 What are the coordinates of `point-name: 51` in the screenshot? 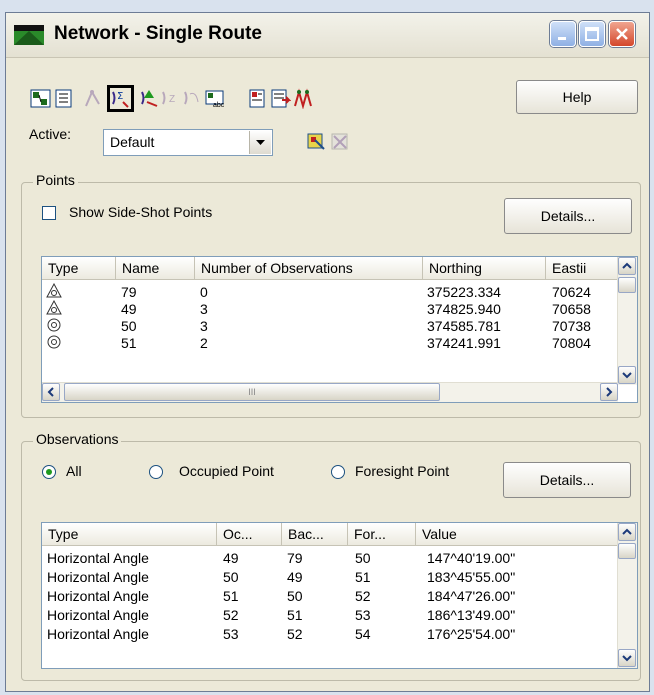 It's located at (129, 343).